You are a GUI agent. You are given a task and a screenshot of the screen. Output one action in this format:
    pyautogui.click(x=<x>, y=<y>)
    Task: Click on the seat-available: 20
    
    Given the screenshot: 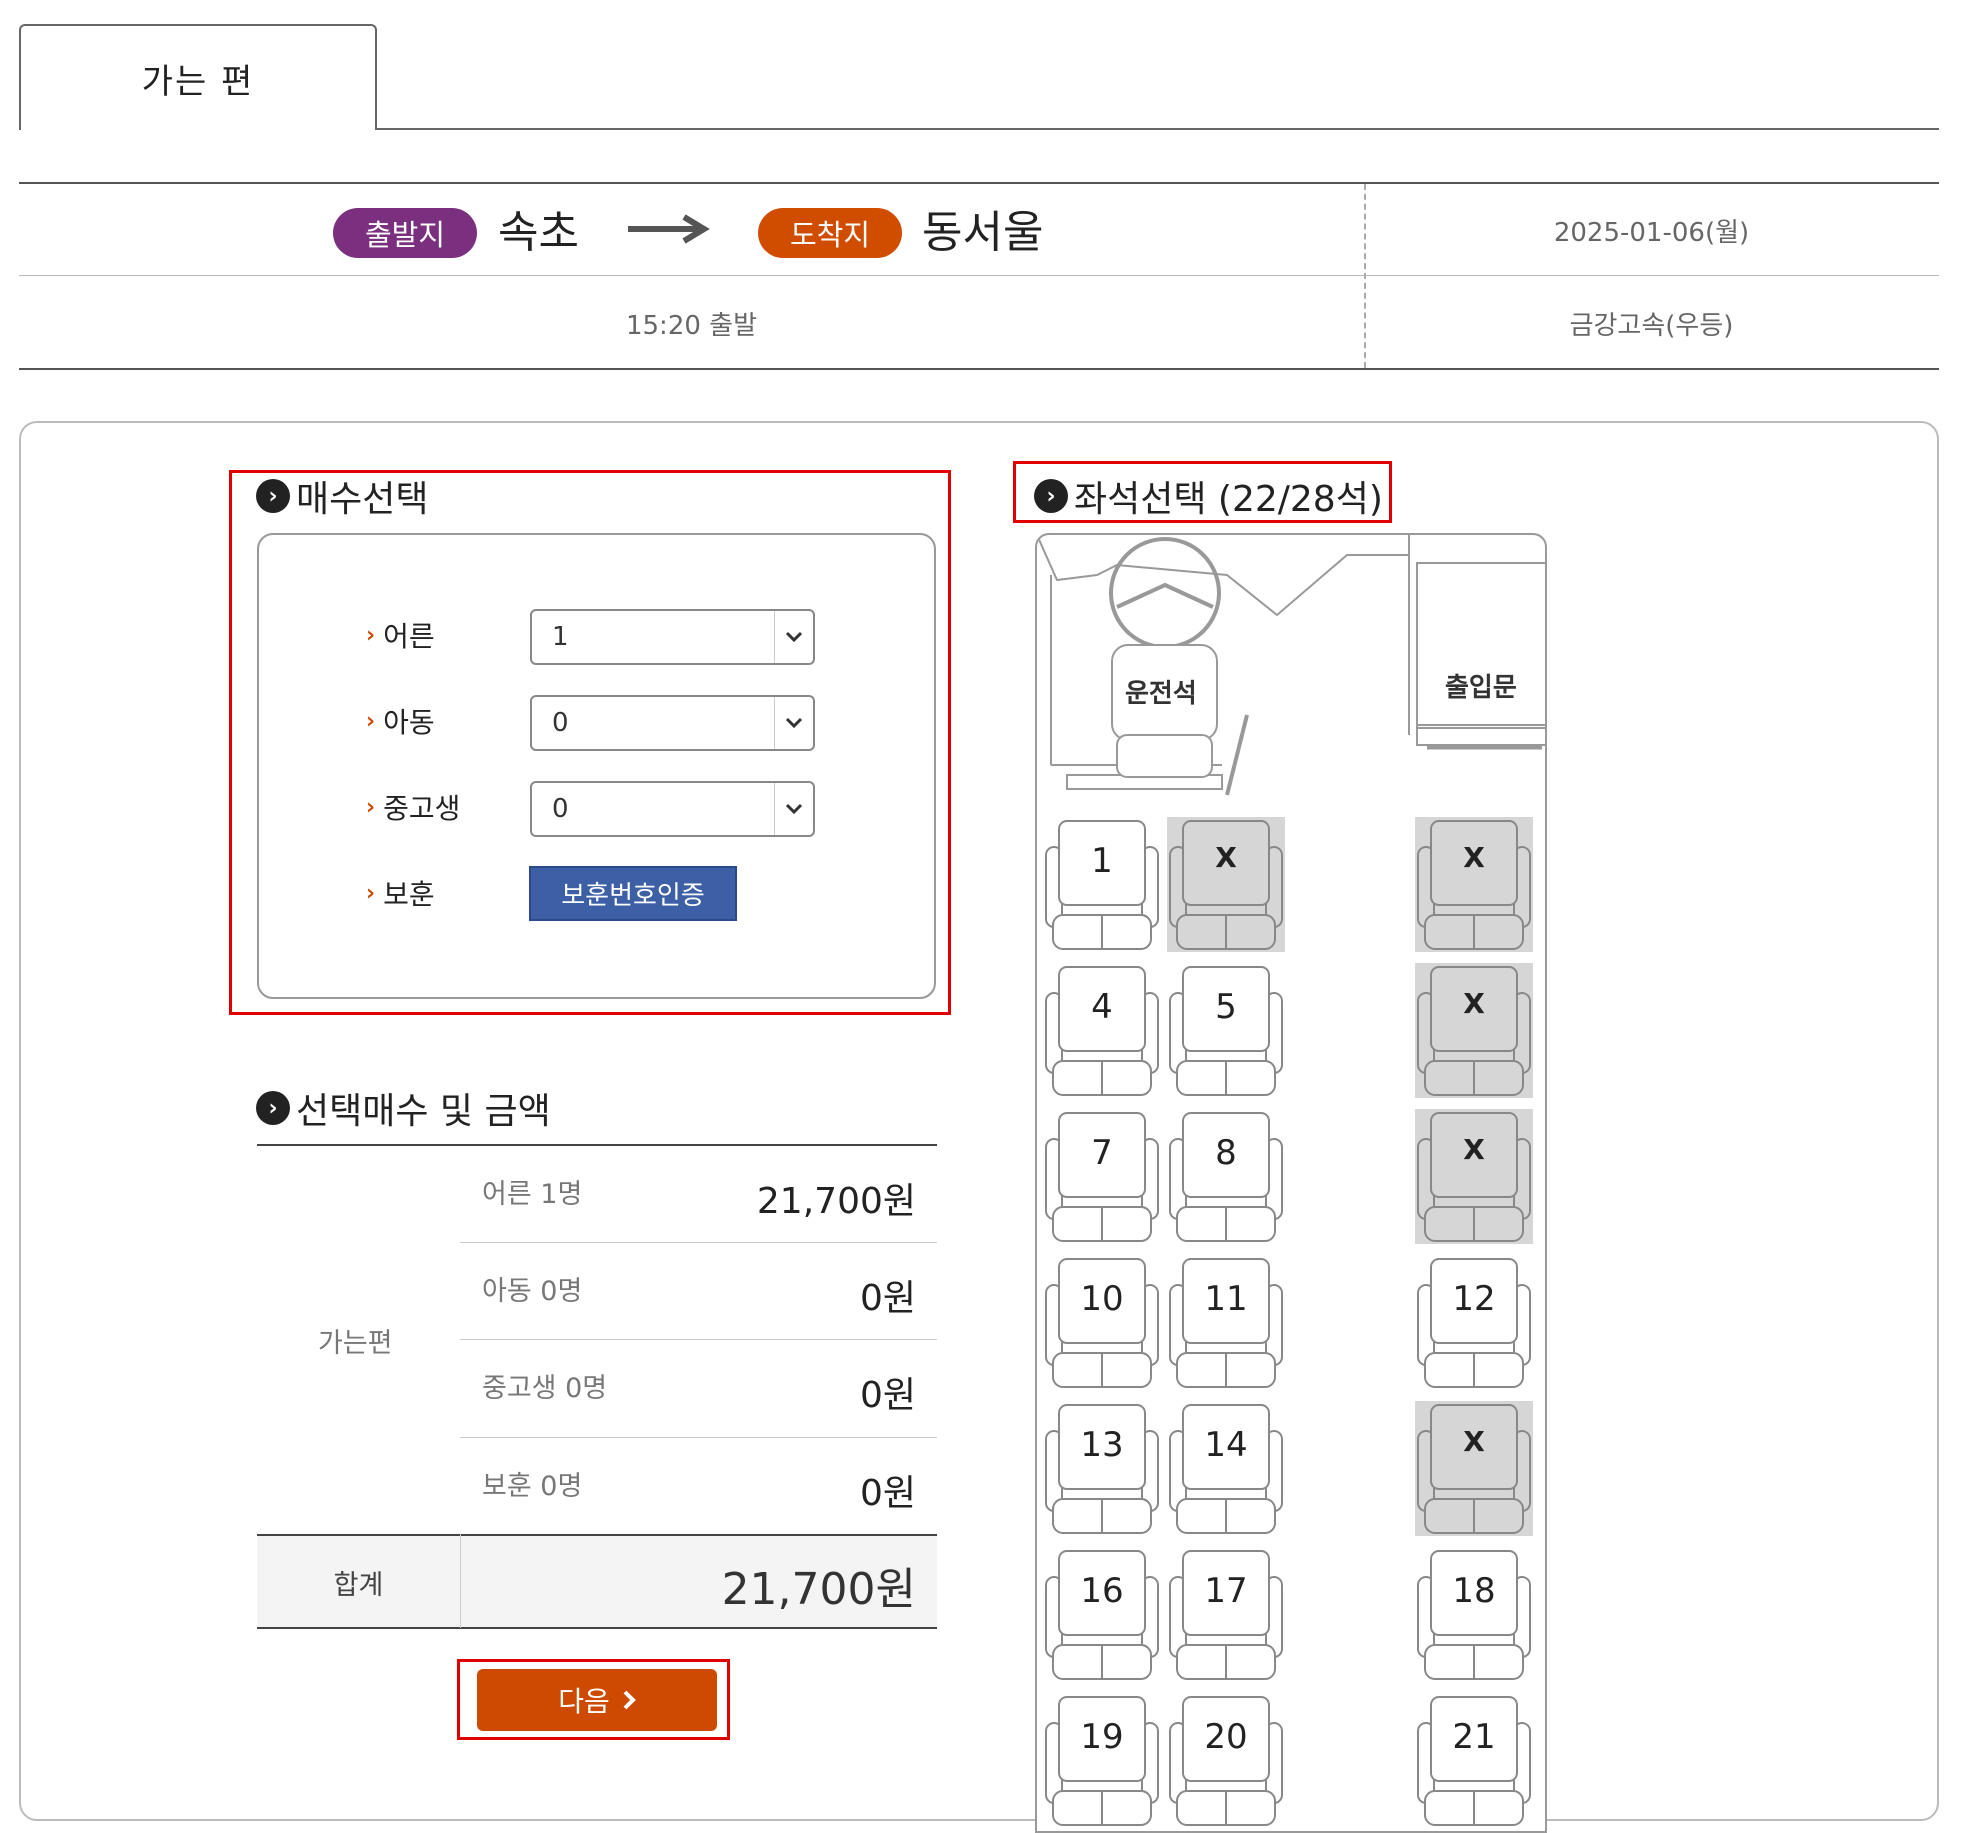 What is the action you would take?
    pyautogui.click(x=1226, y=1760)
    